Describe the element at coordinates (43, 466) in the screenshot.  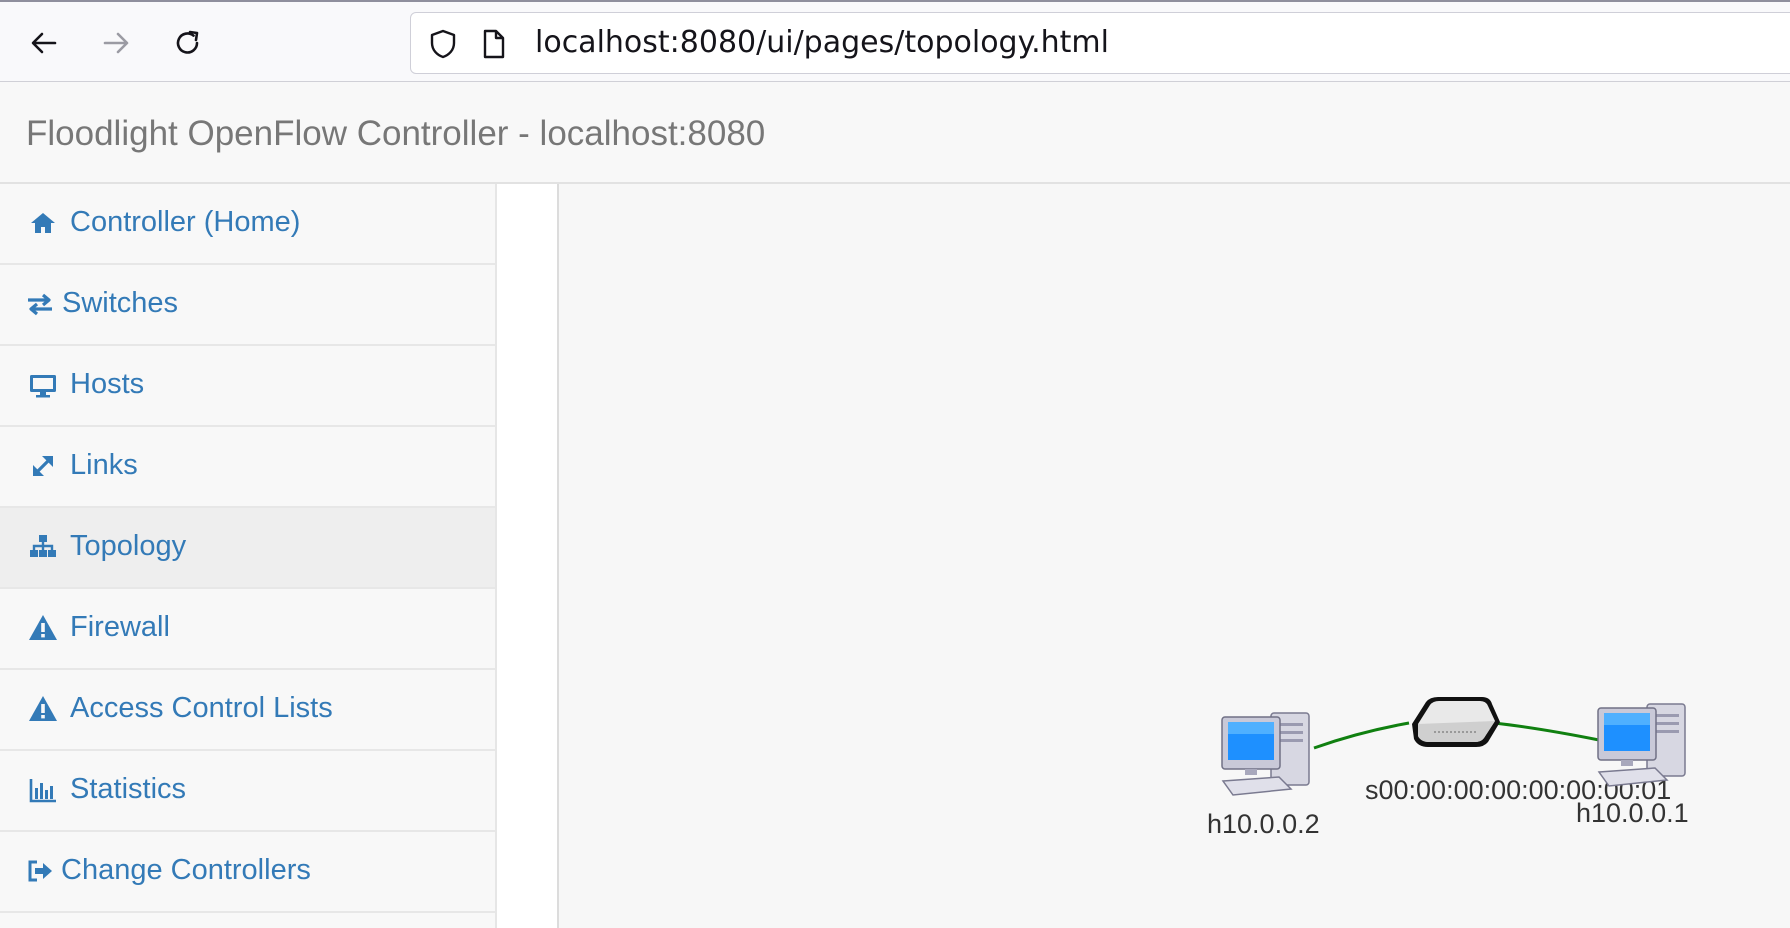
I see `resize-icon` at that location.